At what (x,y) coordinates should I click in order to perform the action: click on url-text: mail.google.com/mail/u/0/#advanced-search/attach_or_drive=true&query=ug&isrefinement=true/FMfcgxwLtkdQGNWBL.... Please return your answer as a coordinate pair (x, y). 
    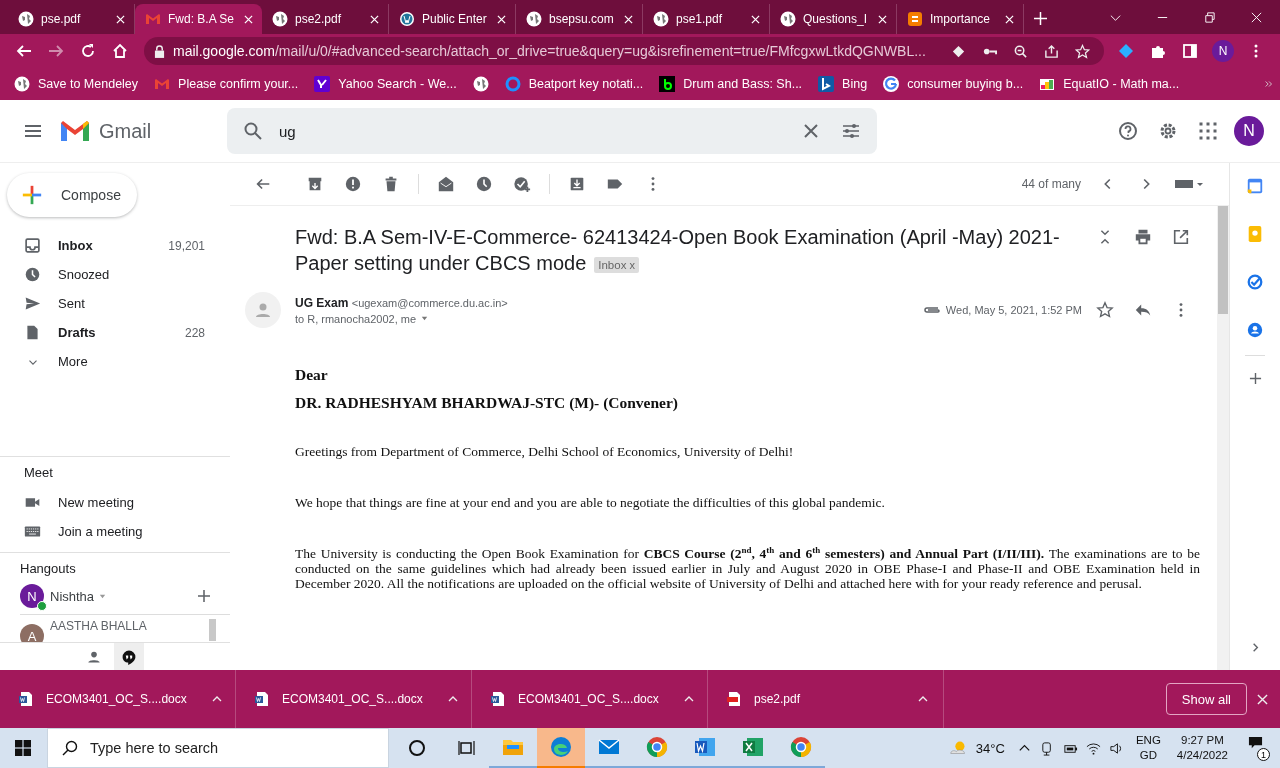
    Looking at the image, I should click on (549, 51).